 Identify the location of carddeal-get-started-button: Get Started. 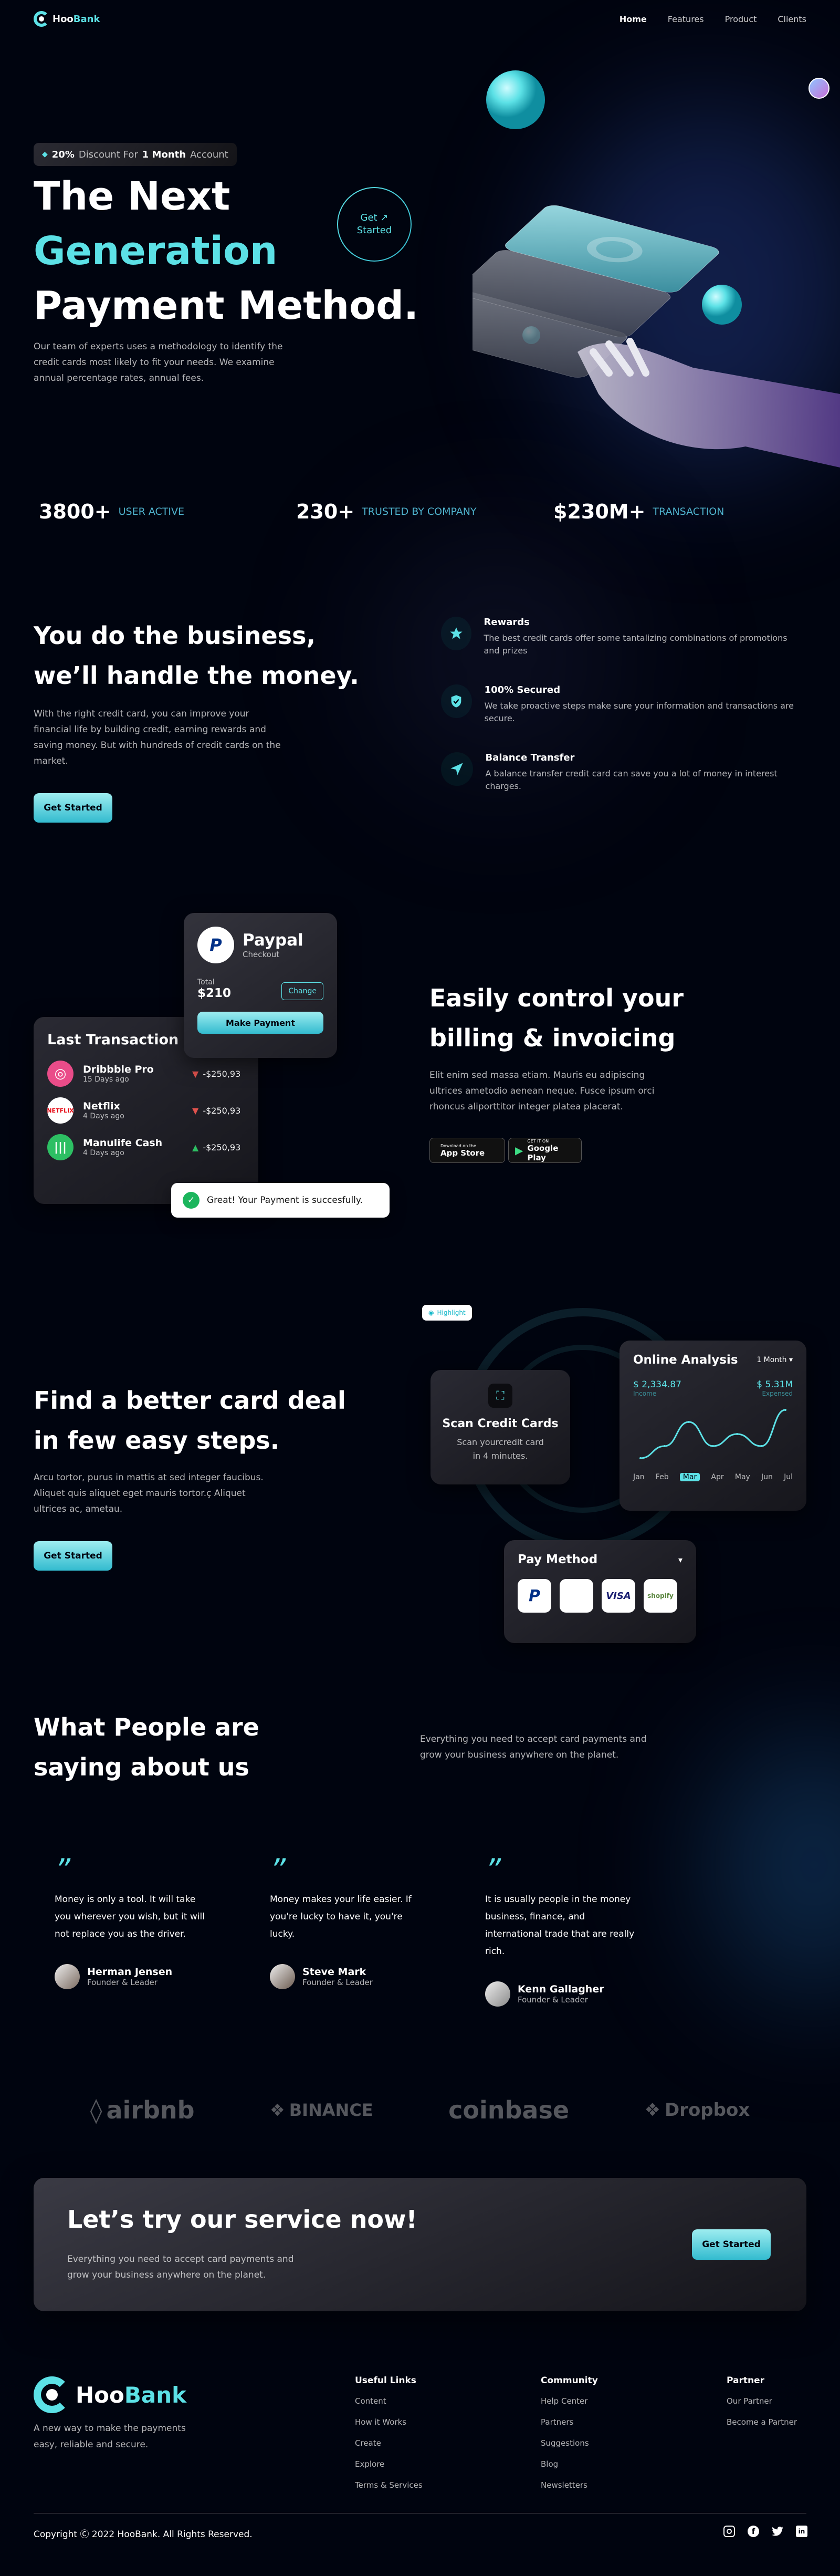
(73, 1556).